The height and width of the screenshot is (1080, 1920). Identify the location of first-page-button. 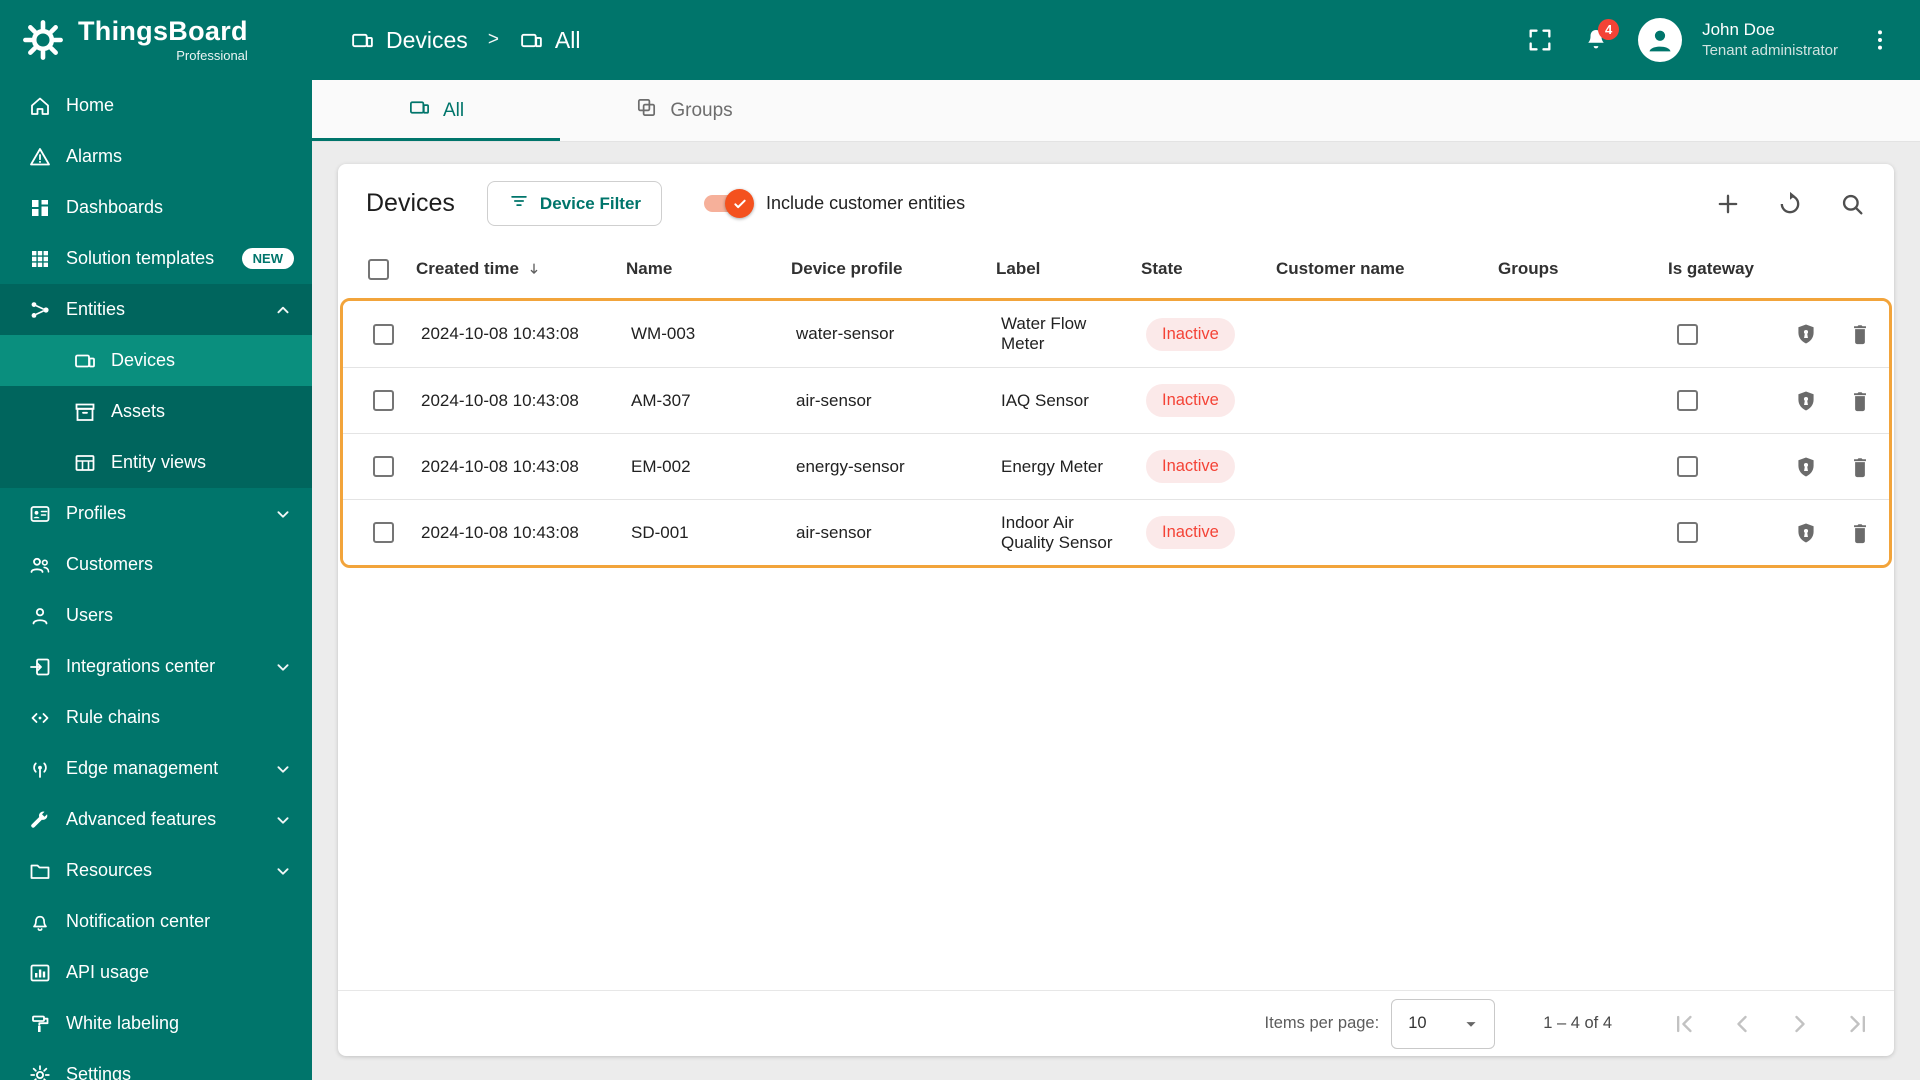
(1684, 1024).